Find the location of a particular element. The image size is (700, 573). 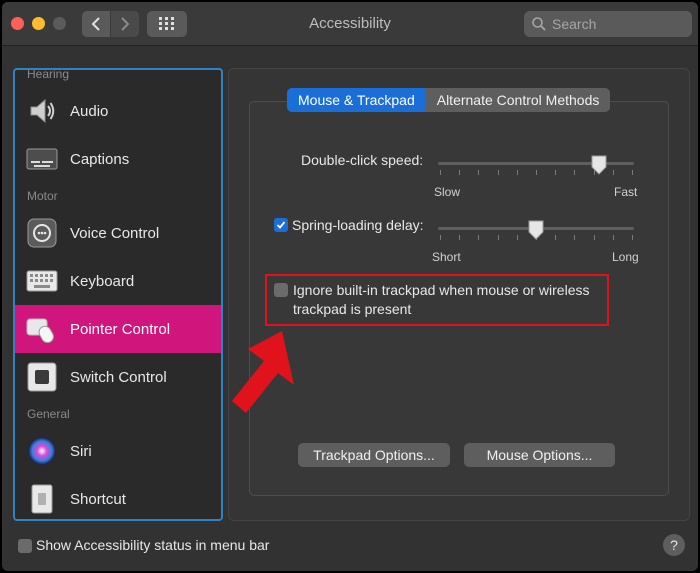

short-label: Short is located at coordinates (446, 257).